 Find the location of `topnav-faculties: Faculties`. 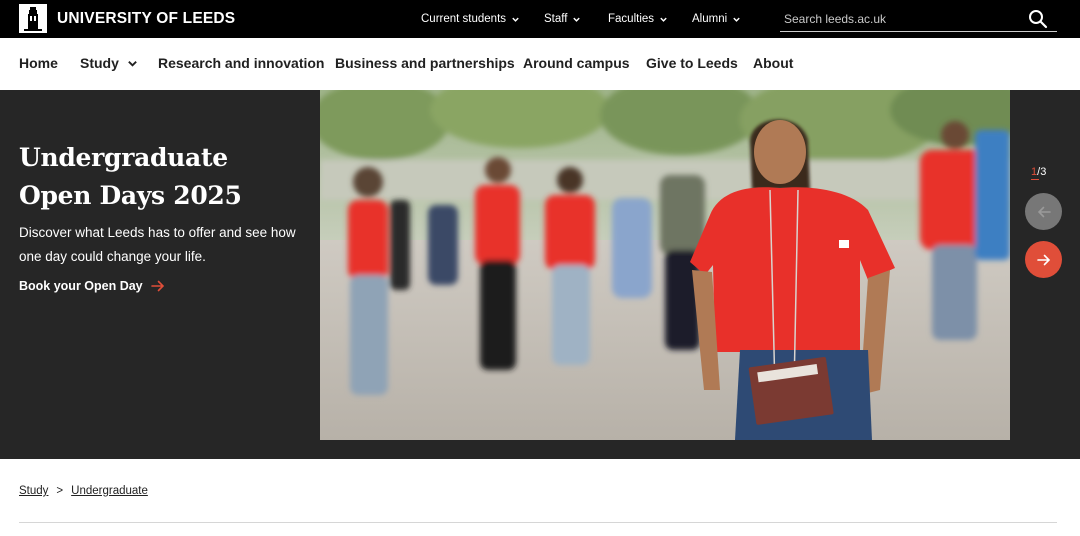

topnav-faculties: Faculties is located at coordinates (638, 19).